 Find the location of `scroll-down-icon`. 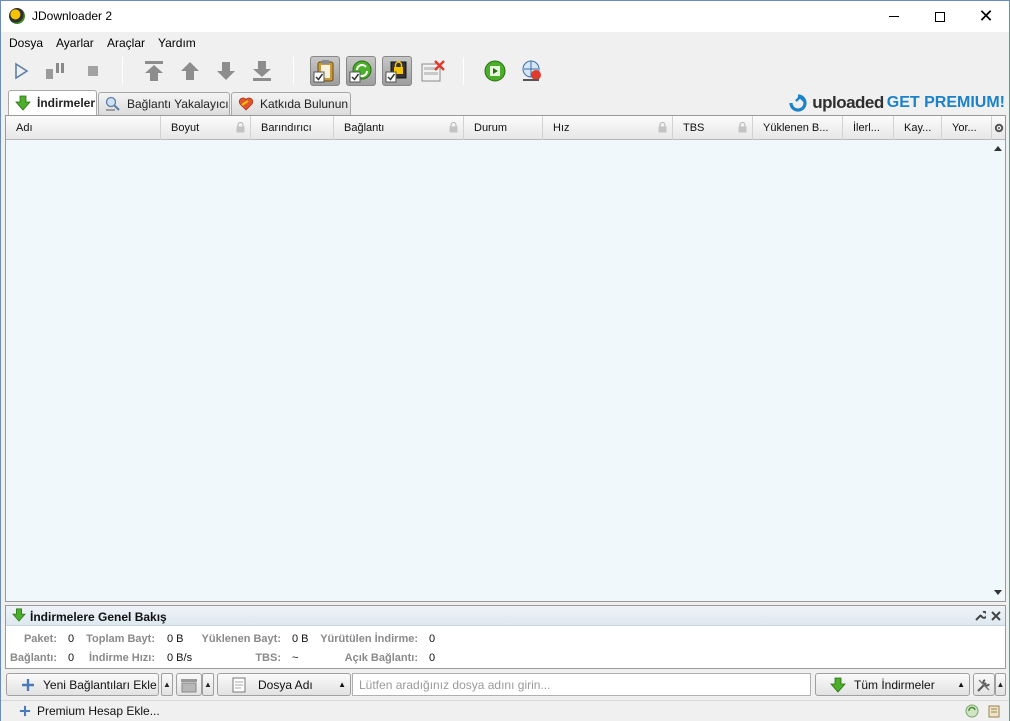

scroll-down-icon is located at coordinates (998, 592).